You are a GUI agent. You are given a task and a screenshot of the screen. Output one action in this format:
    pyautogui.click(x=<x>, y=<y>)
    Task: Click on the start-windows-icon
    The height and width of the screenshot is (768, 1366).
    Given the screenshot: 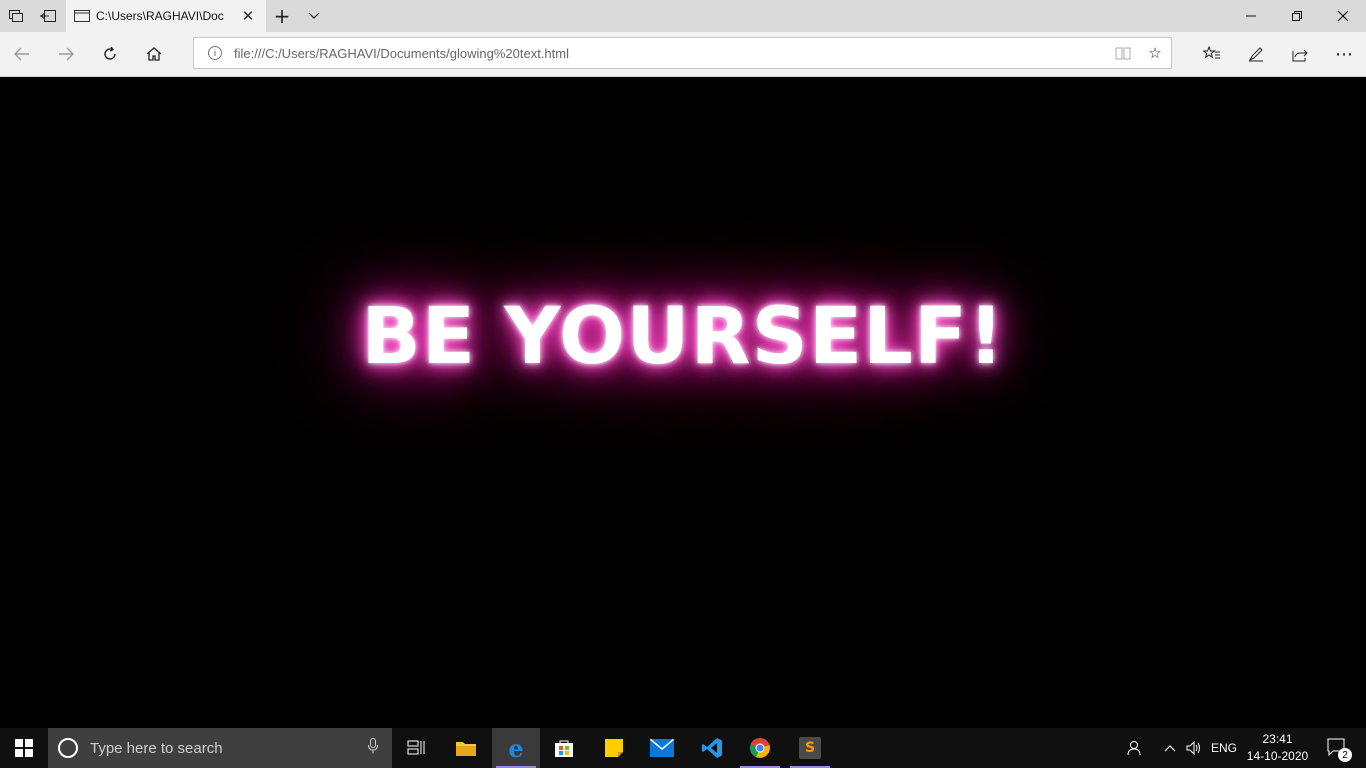 What is the action you would take?
    pyautogui.click(x=24, y=748)
    